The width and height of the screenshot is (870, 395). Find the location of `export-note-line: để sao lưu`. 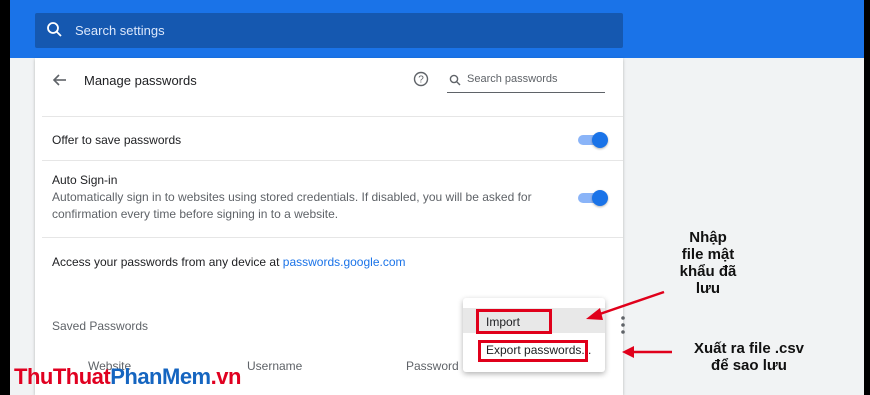

export-note-line: để sao lưu is located at coordinates (749, 365).